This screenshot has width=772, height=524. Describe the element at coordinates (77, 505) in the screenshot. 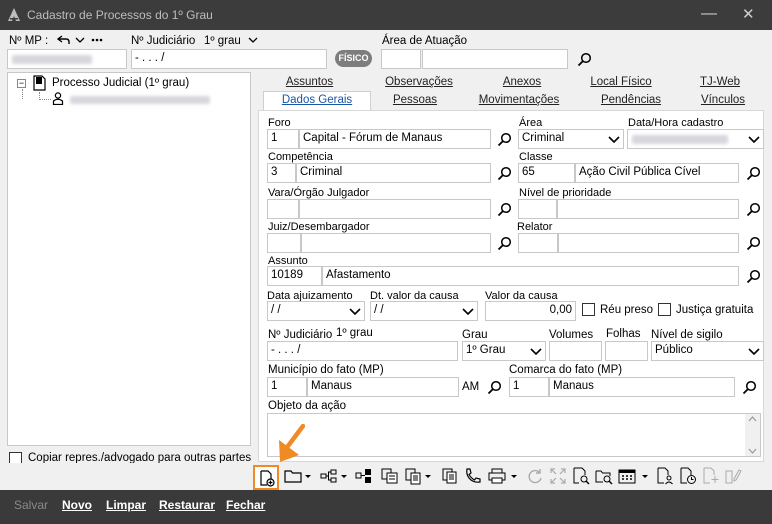

I see `novo-button: Novo` at that location.